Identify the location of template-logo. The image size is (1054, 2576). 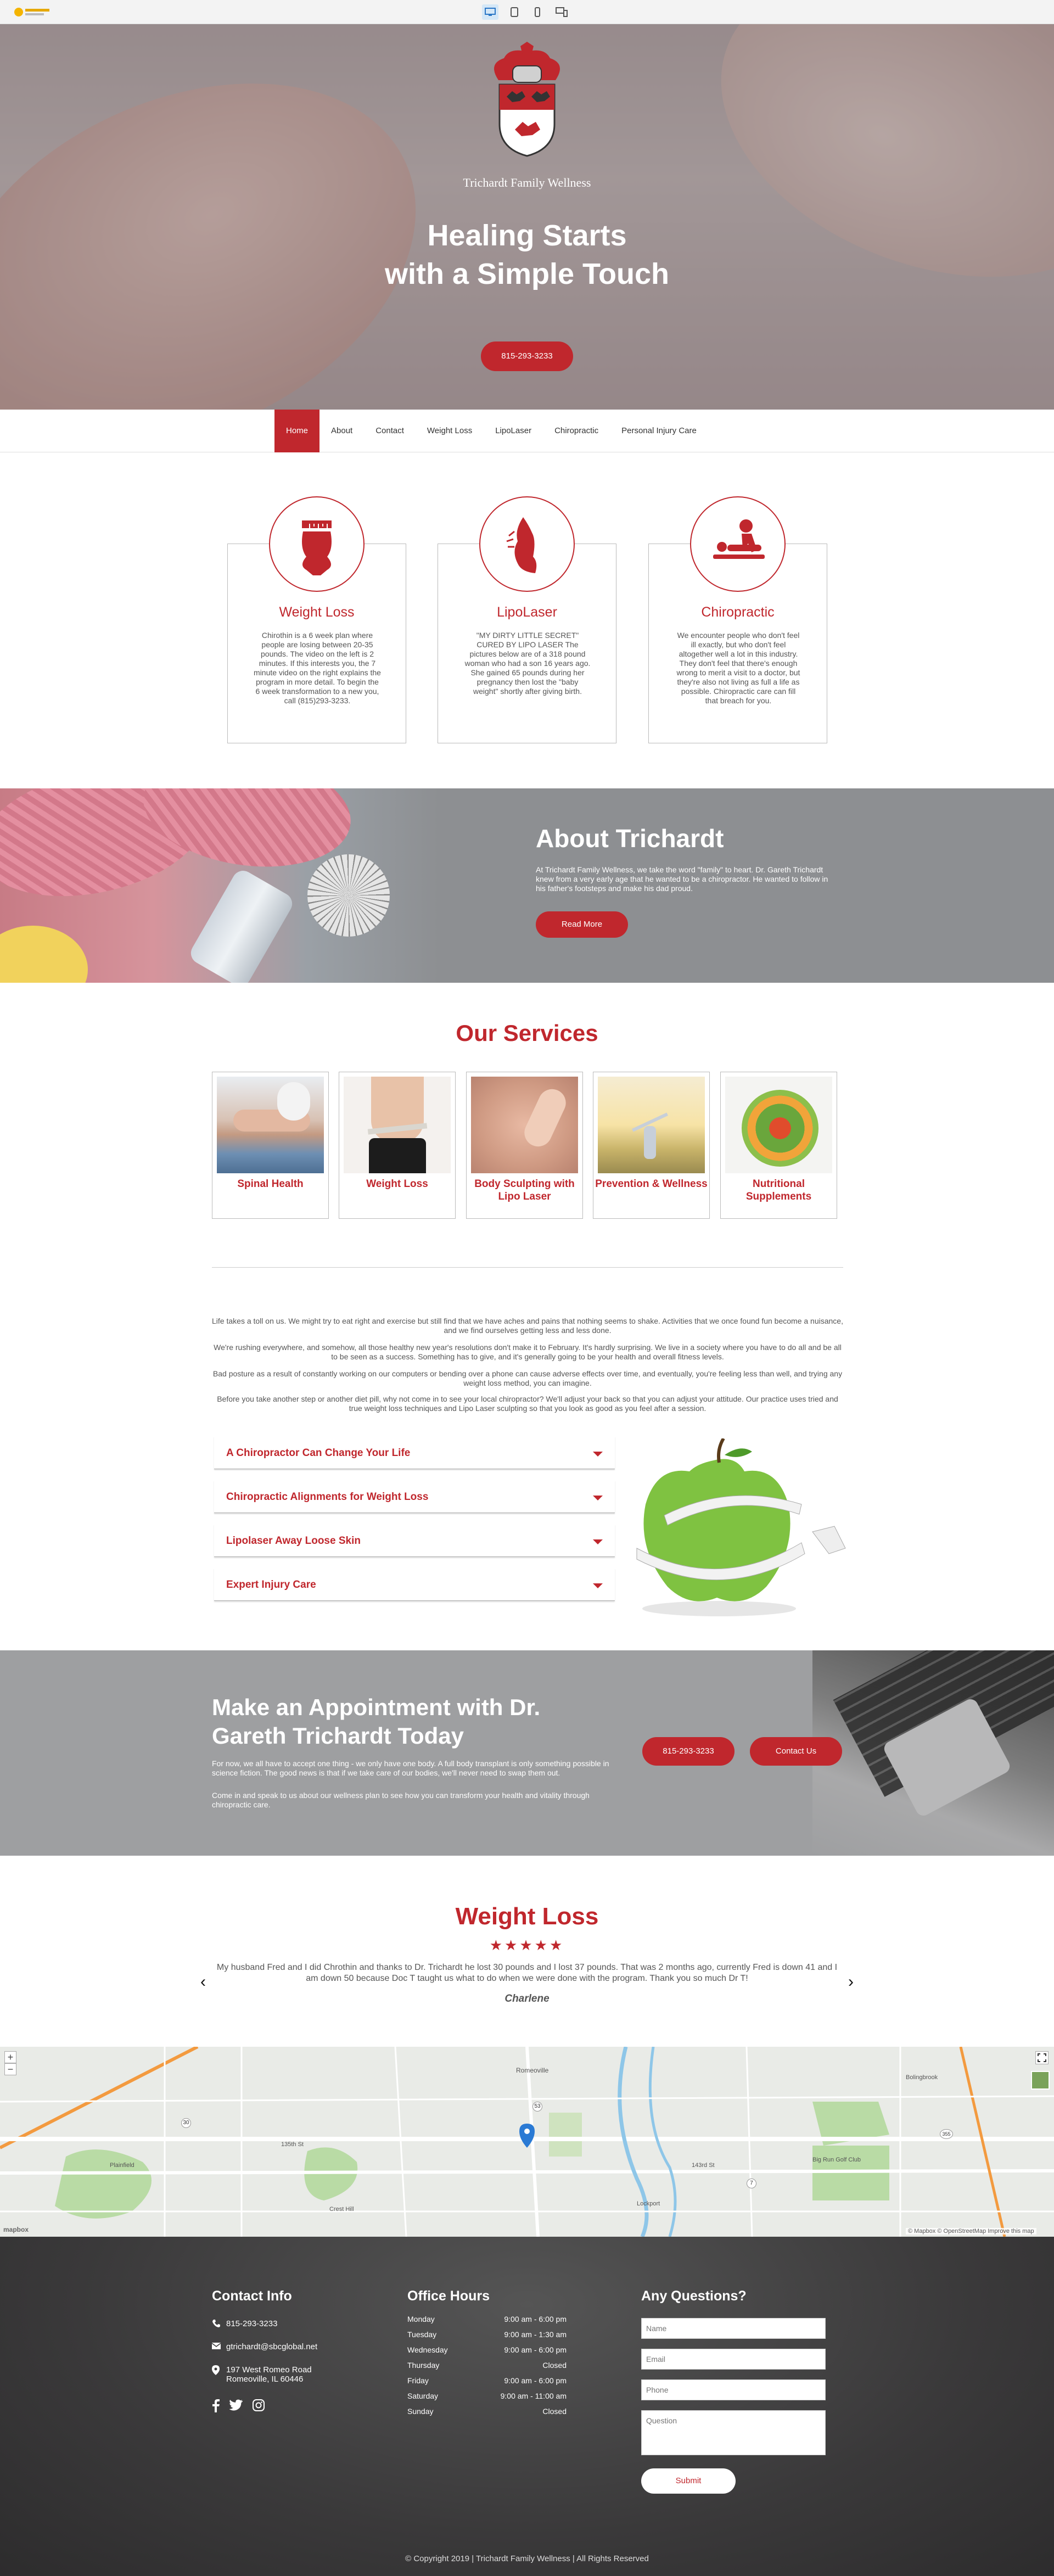
(33, 12).